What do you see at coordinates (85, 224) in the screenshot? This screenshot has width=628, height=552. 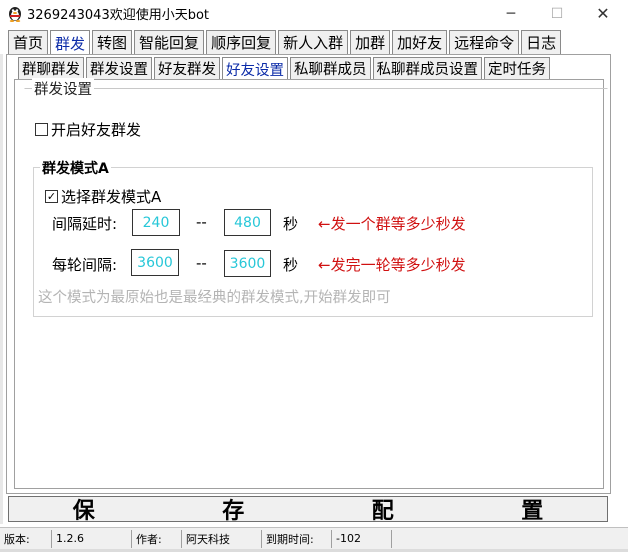 I see `interval-delay-label: 间隔延时:` at bounding box center [85, 224].